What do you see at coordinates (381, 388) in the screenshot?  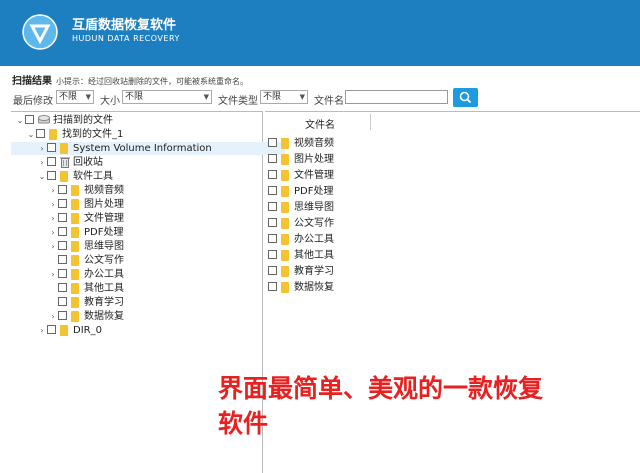 I see `promo-caption-line1: 界面最简单、美观的一款恢复` at bounding box center [381, 388].